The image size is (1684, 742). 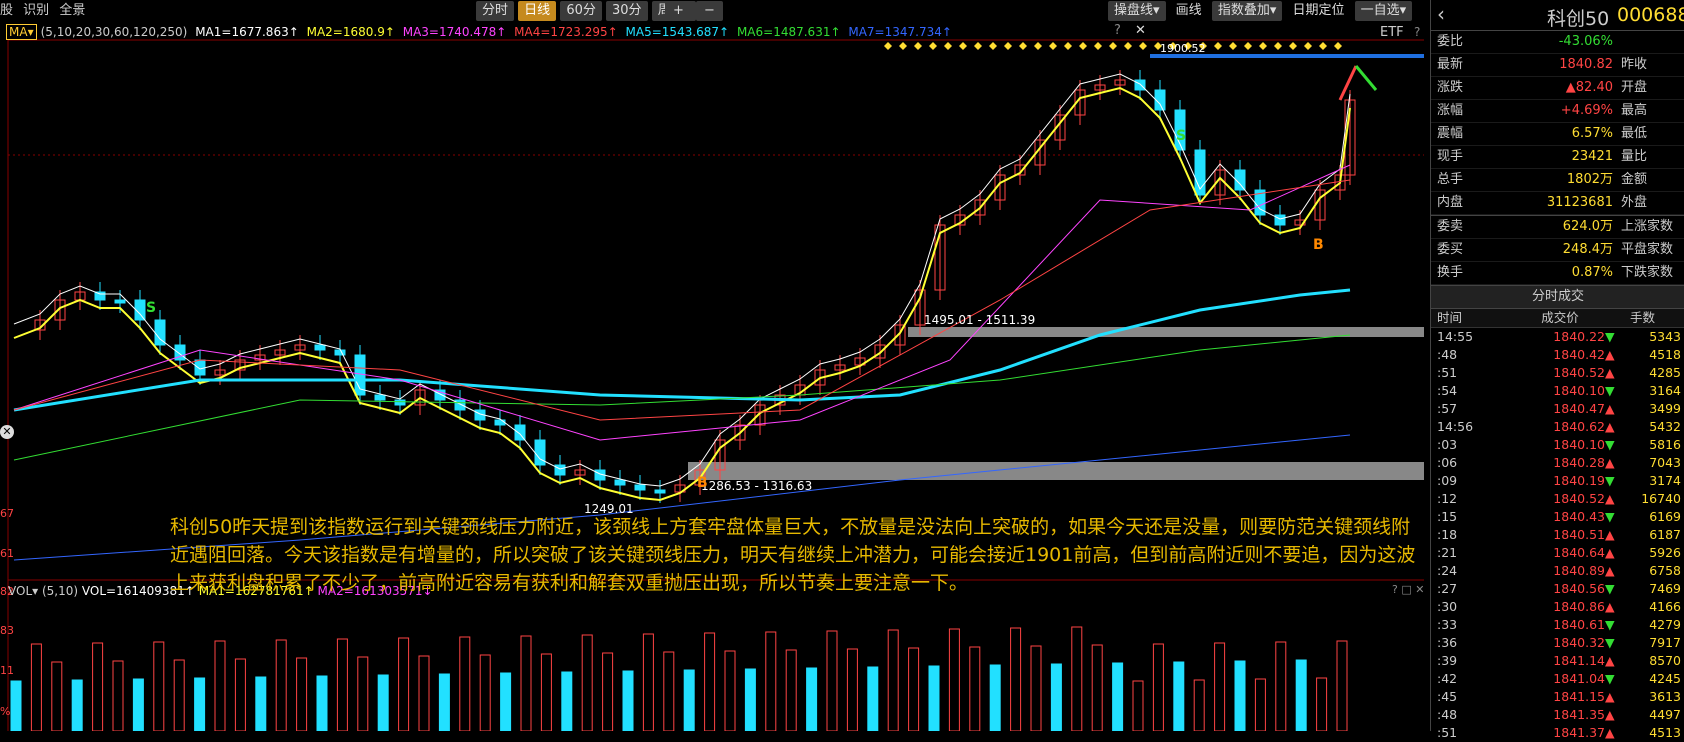 I want to click on tick-row: :24 1840.89 ▲ 6758, so click(x=1557, y=571).